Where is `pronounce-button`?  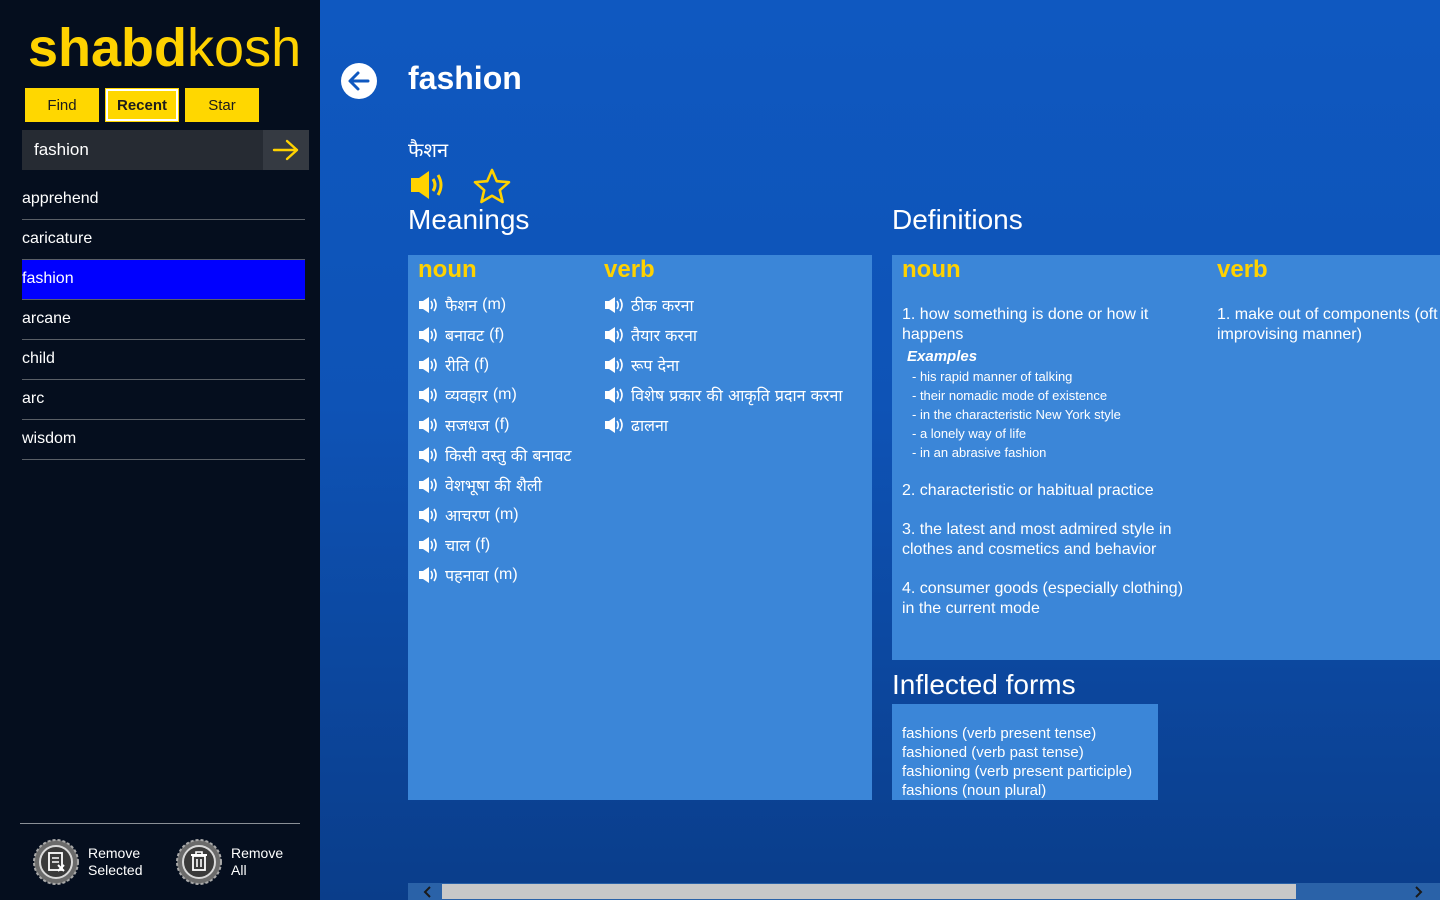
pronounce-button is located at coordinates (429, 187).